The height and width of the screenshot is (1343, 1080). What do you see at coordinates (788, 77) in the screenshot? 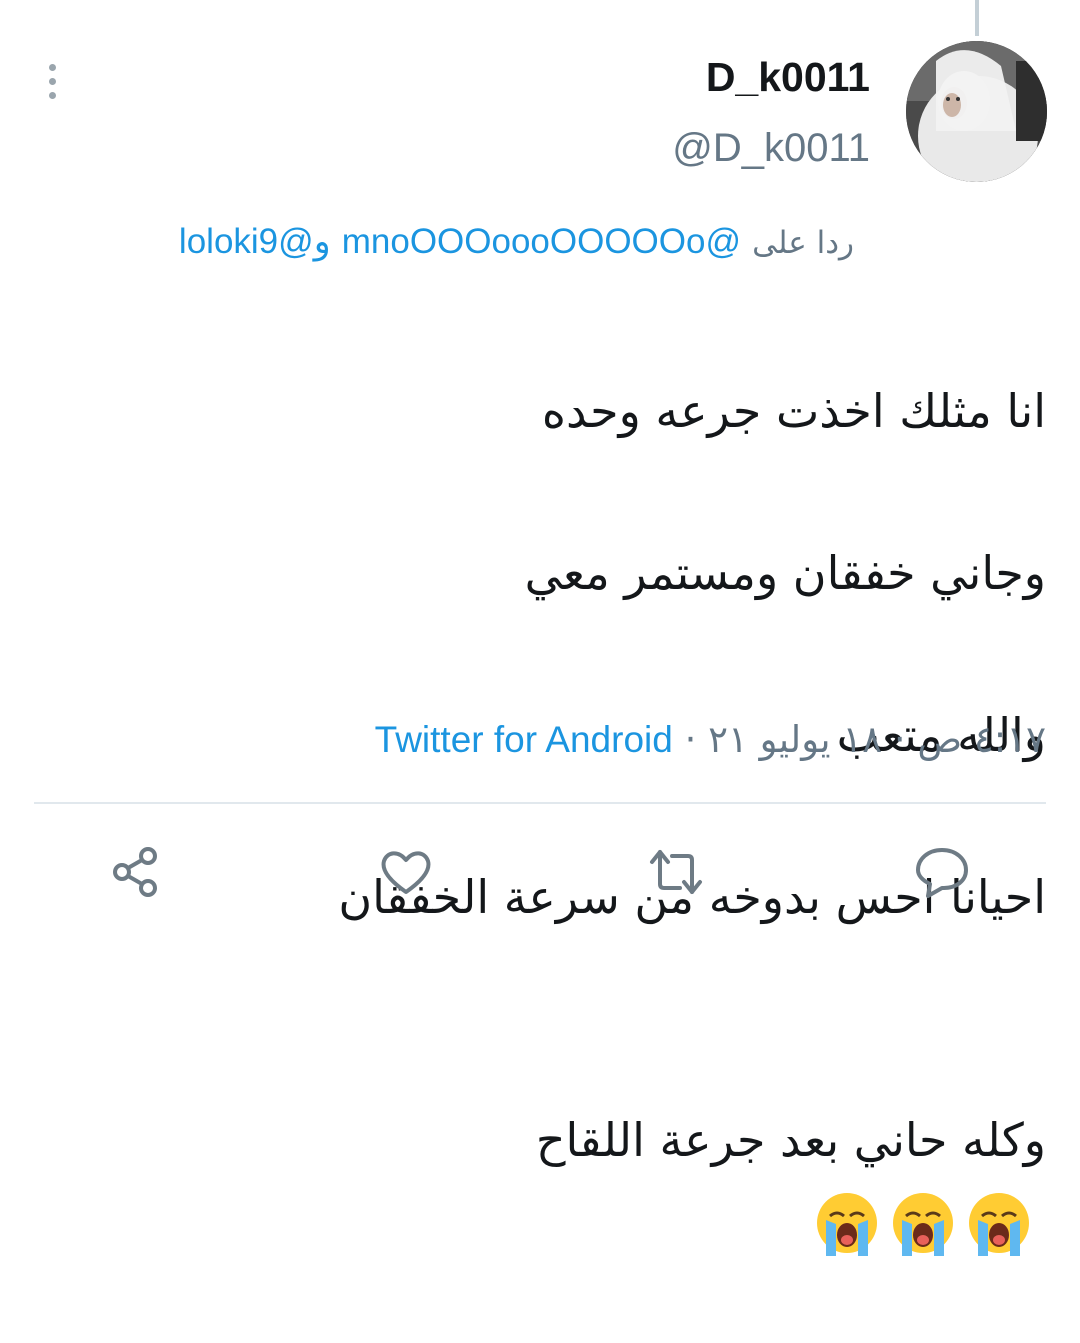
I see `display-name: D_k0011` at bounding box center [788, 77].